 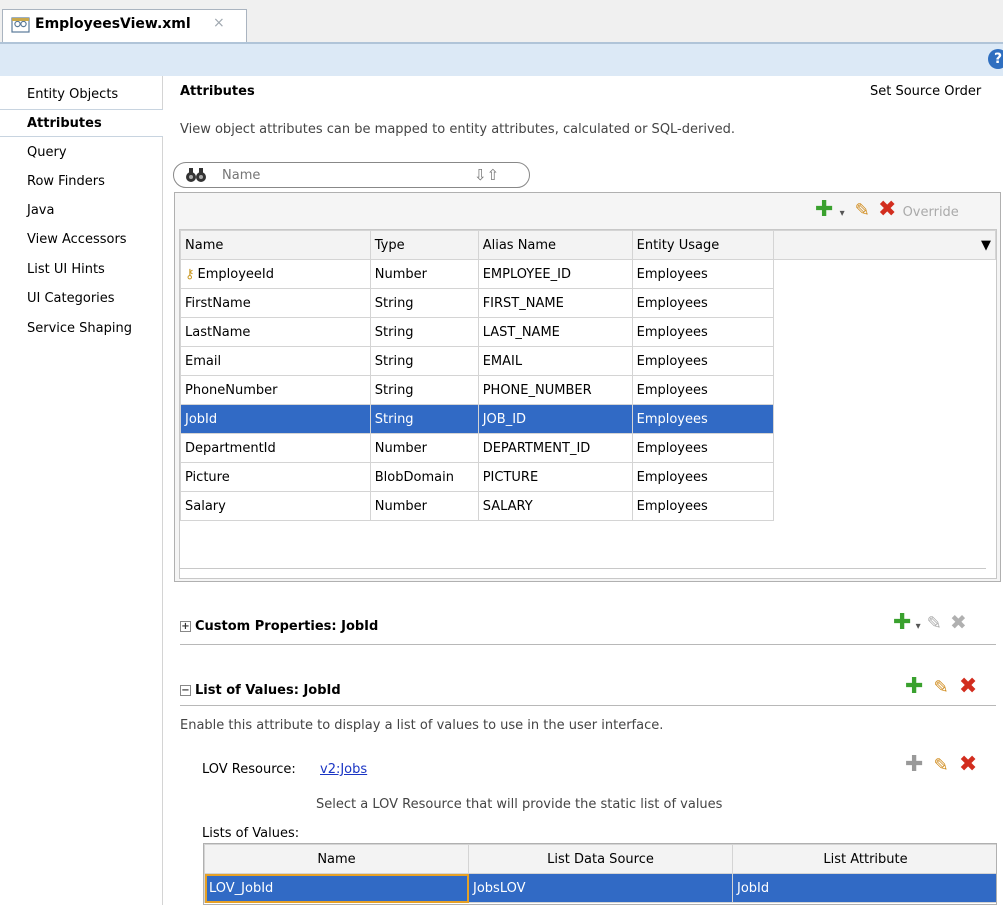 I want to click on custom-properties-header: + Custom Properties: JobId, so click(x=279, y=626).